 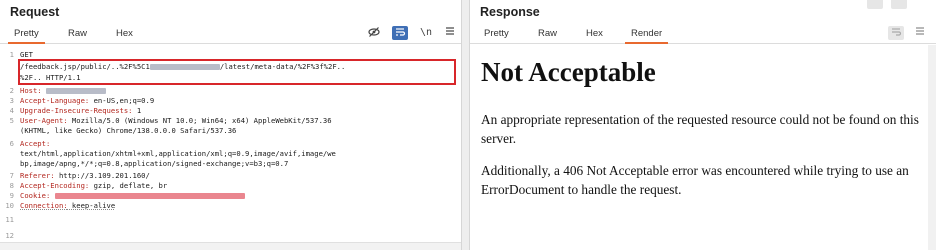 I want to click on response-tabs: Pretty Raw Hex Render, so click(x=703, y=34).